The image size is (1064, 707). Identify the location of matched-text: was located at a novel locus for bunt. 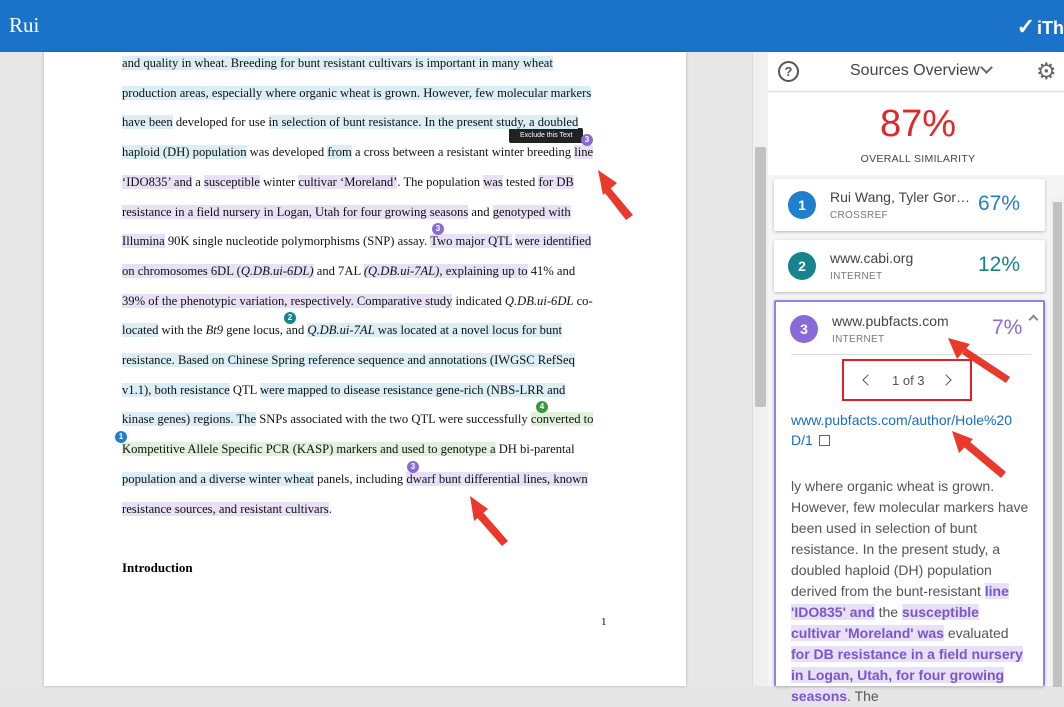
(468, 330).